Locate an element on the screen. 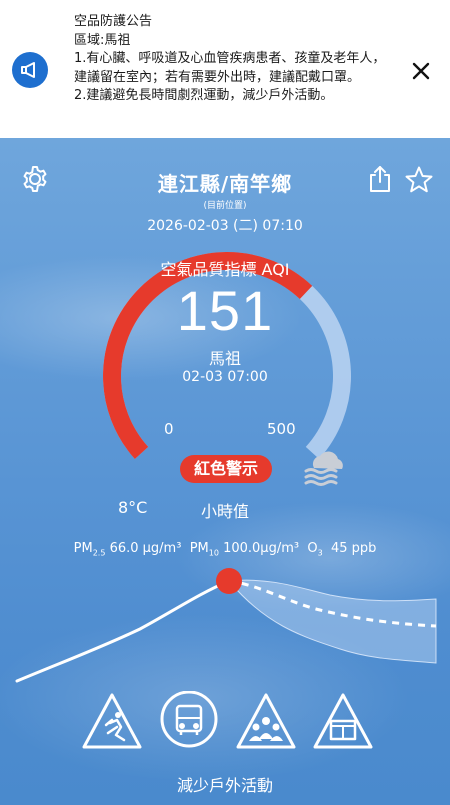 The image size is (450, 805). aqi-value: 151 is located at coordinates (225, 310).